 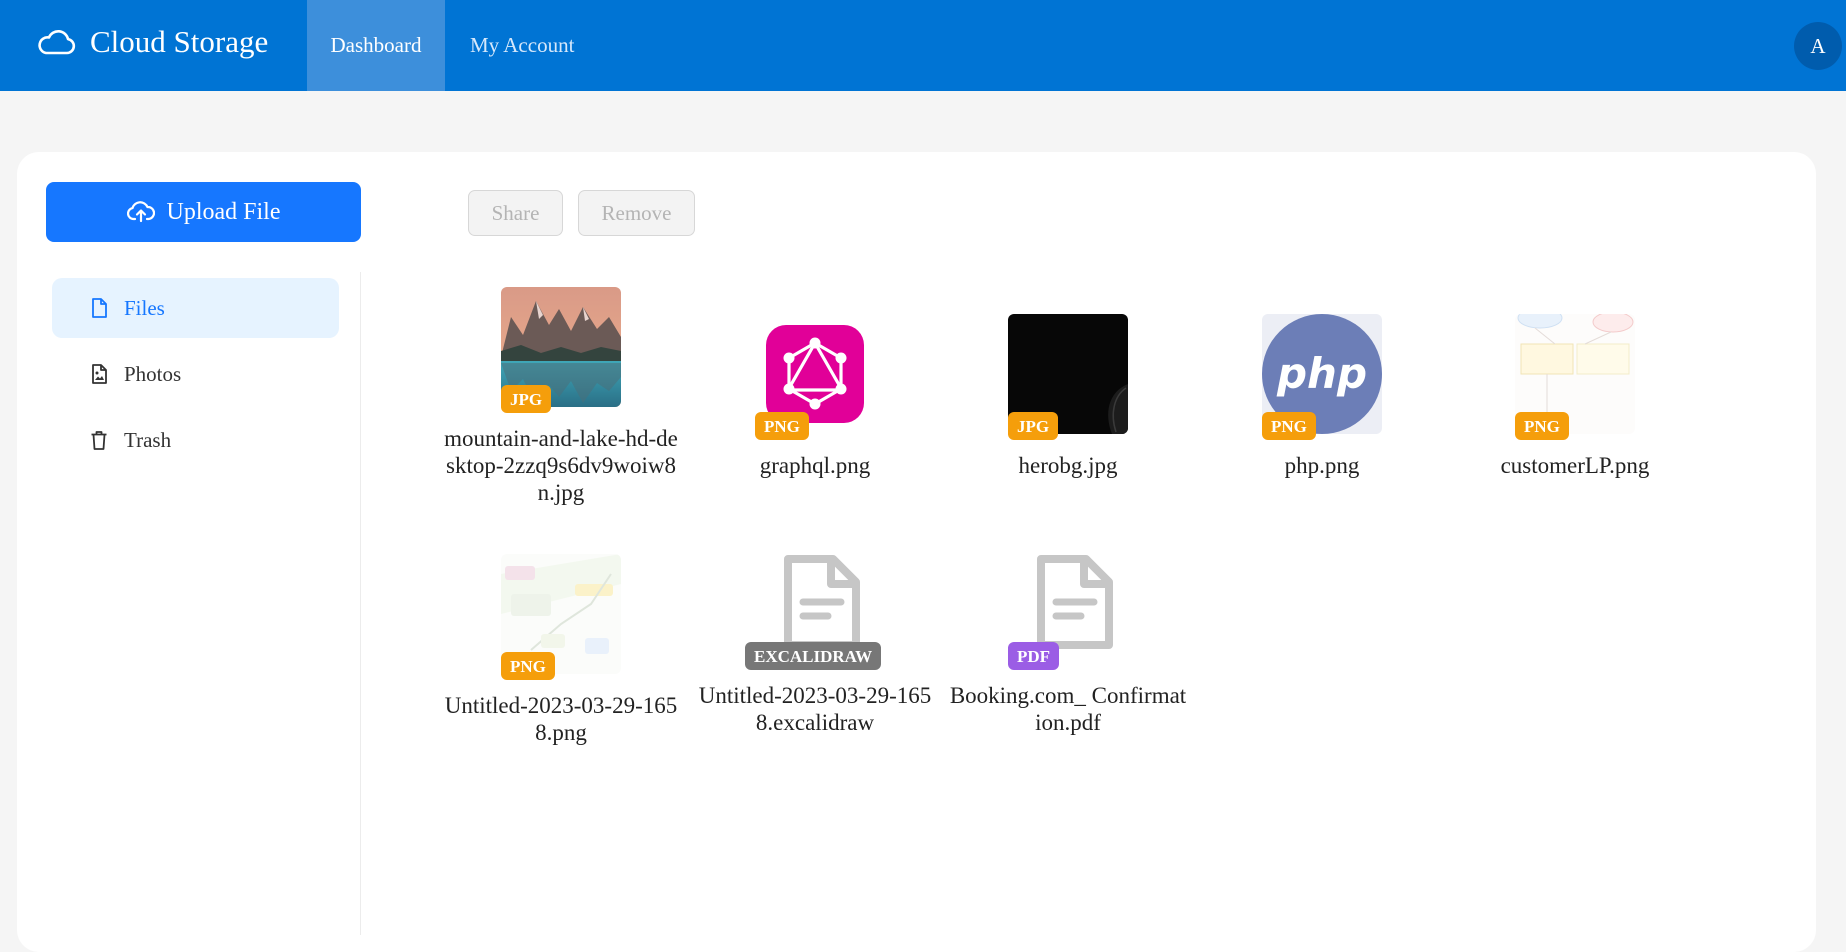 What do you see at coordinates (1321, 373) in the screenshot?
I see `svg-text: php` at bounding box center [1321, 373].